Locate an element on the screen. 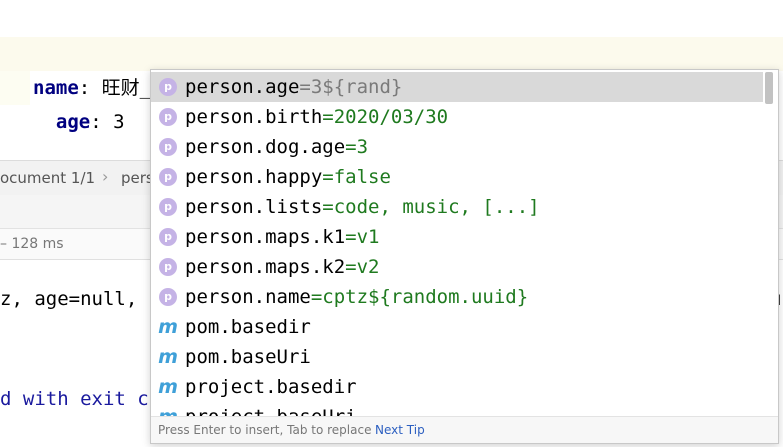  completion-item: p person.name=cptz${random.uuid} is located at coordinates (457, 297).